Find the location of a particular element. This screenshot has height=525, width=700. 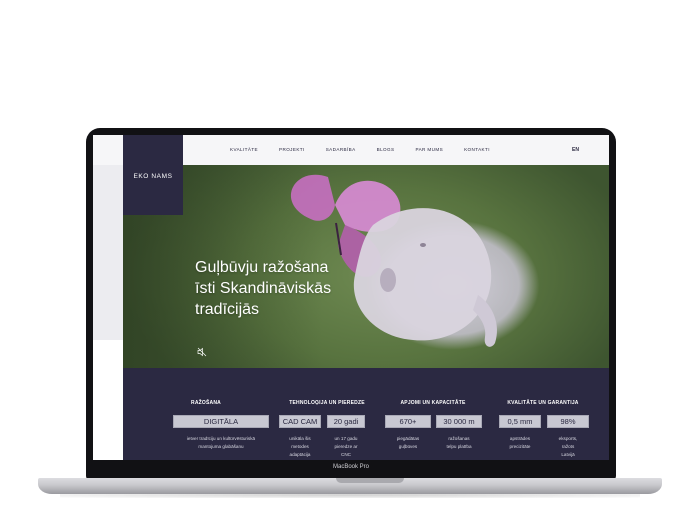

stat-value-box: 0,5 mm is located at coordinates (520, 421).